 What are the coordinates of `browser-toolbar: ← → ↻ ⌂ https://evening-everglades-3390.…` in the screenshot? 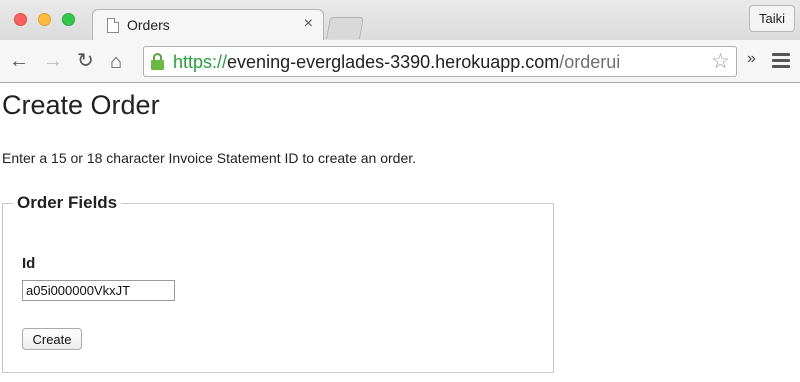 It's located at (400, 61).